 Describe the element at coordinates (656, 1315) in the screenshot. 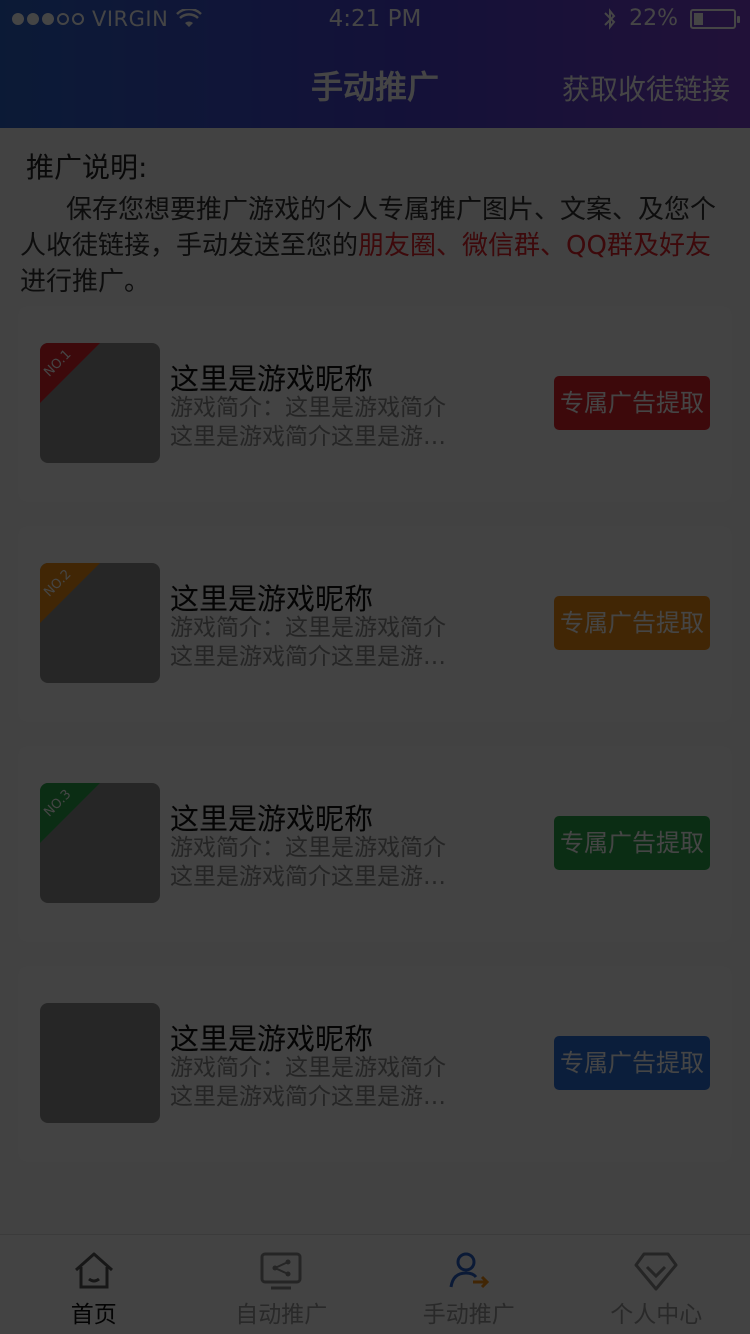

I see `tab-label: 个人中心` at that location.